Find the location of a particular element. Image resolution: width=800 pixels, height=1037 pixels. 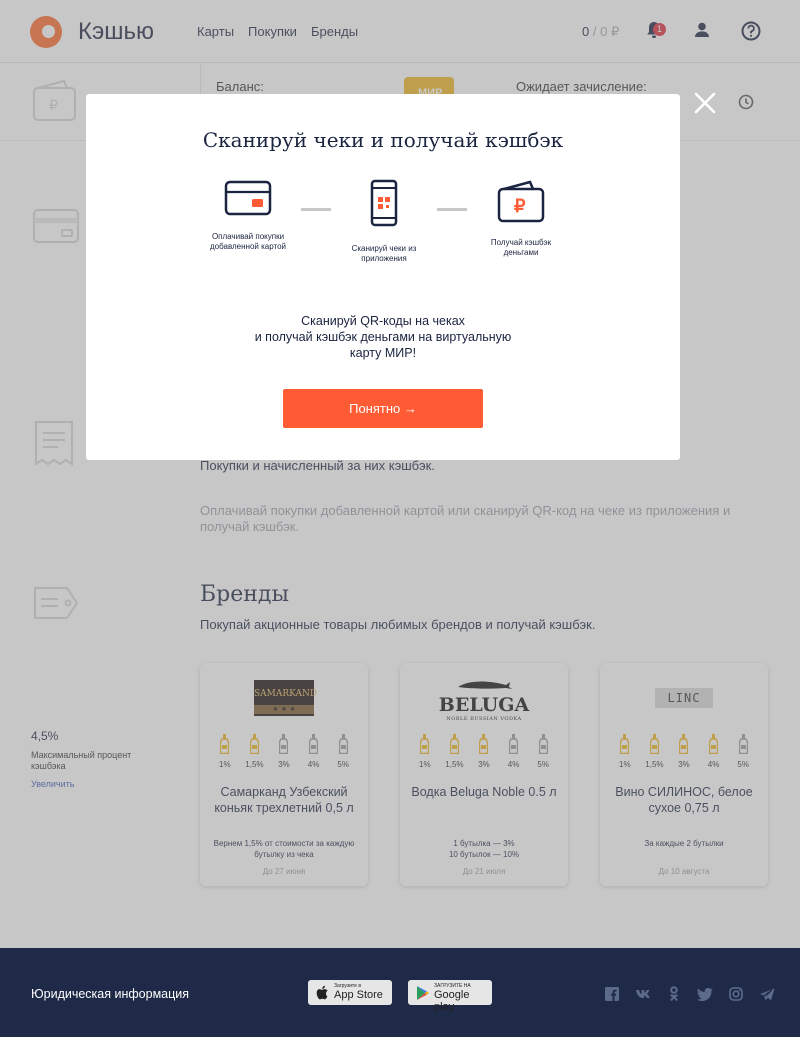

wallet-ruble-icon: ₽ is located at coordinates (521, 201).